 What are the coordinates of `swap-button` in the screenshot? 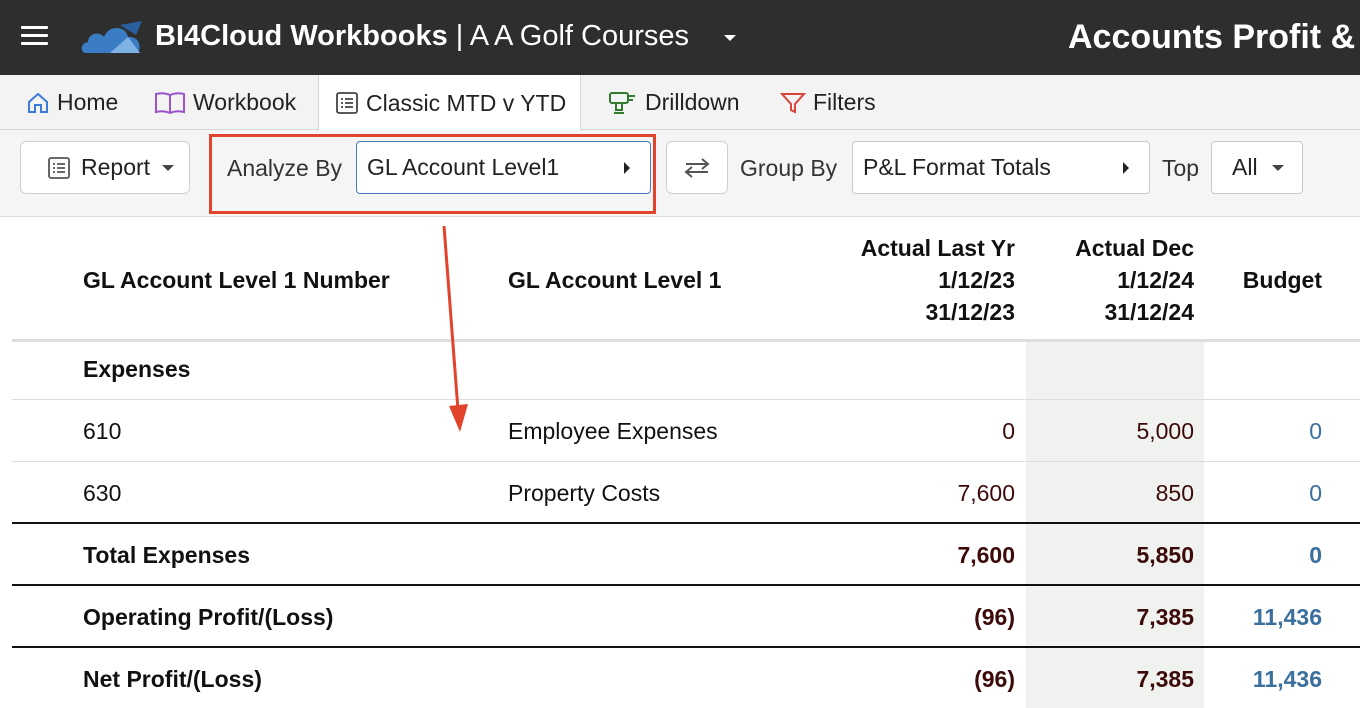 It's located at (697, 167).